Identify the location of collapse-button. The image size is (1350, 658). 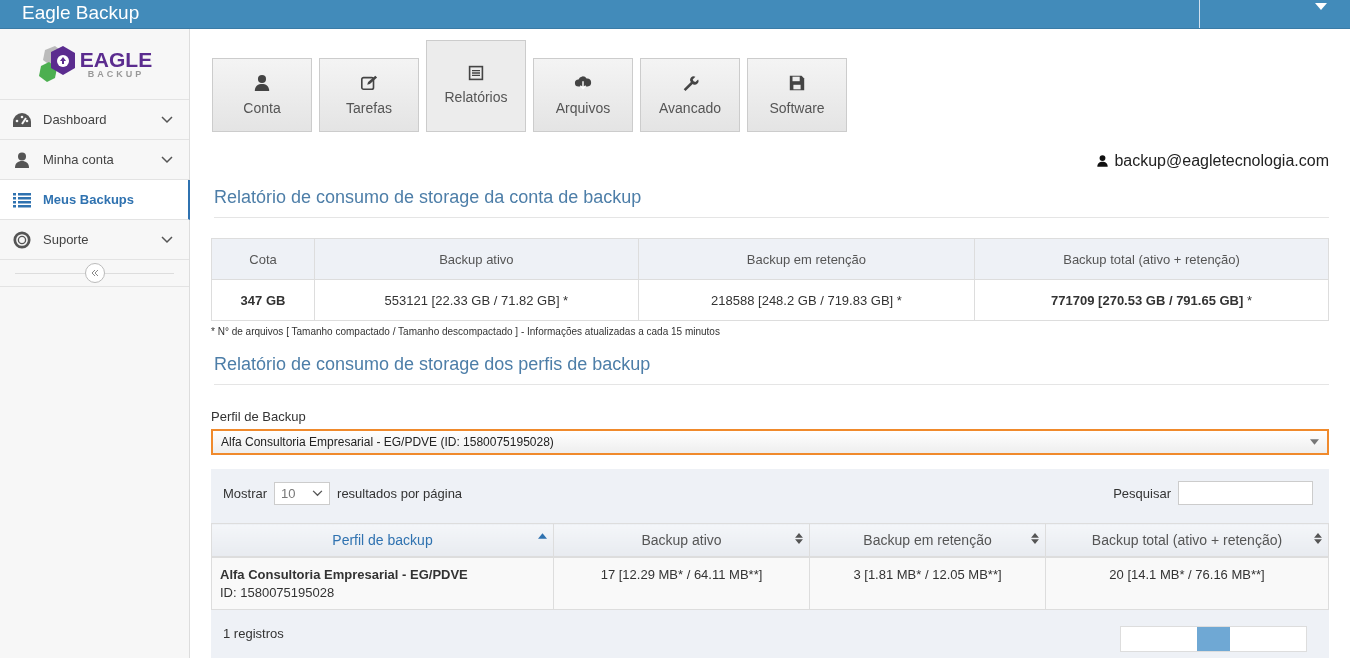
(94, 273).